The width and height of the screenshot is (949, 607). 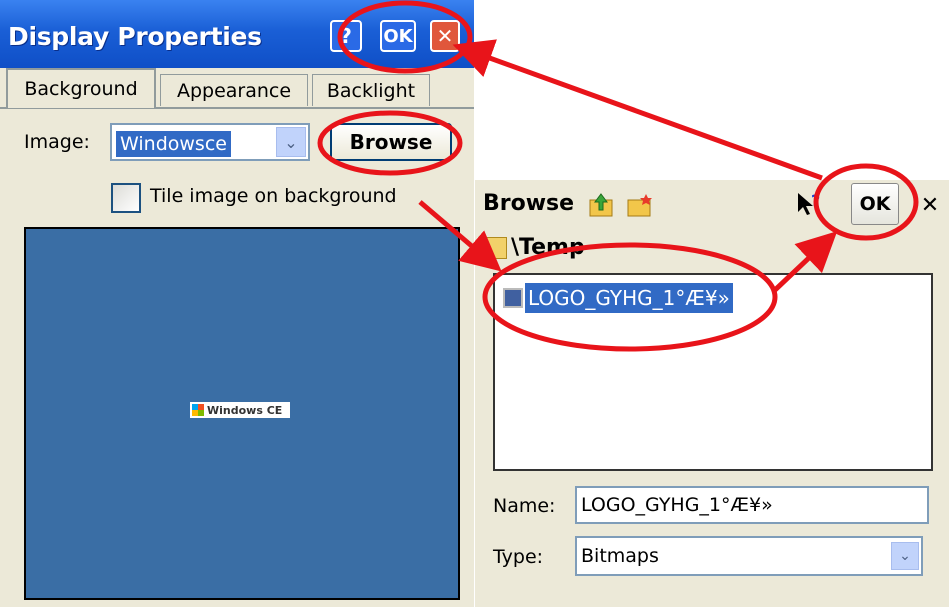 I want to click on image-select-value: Windowsce, so click(x=173, y=144).